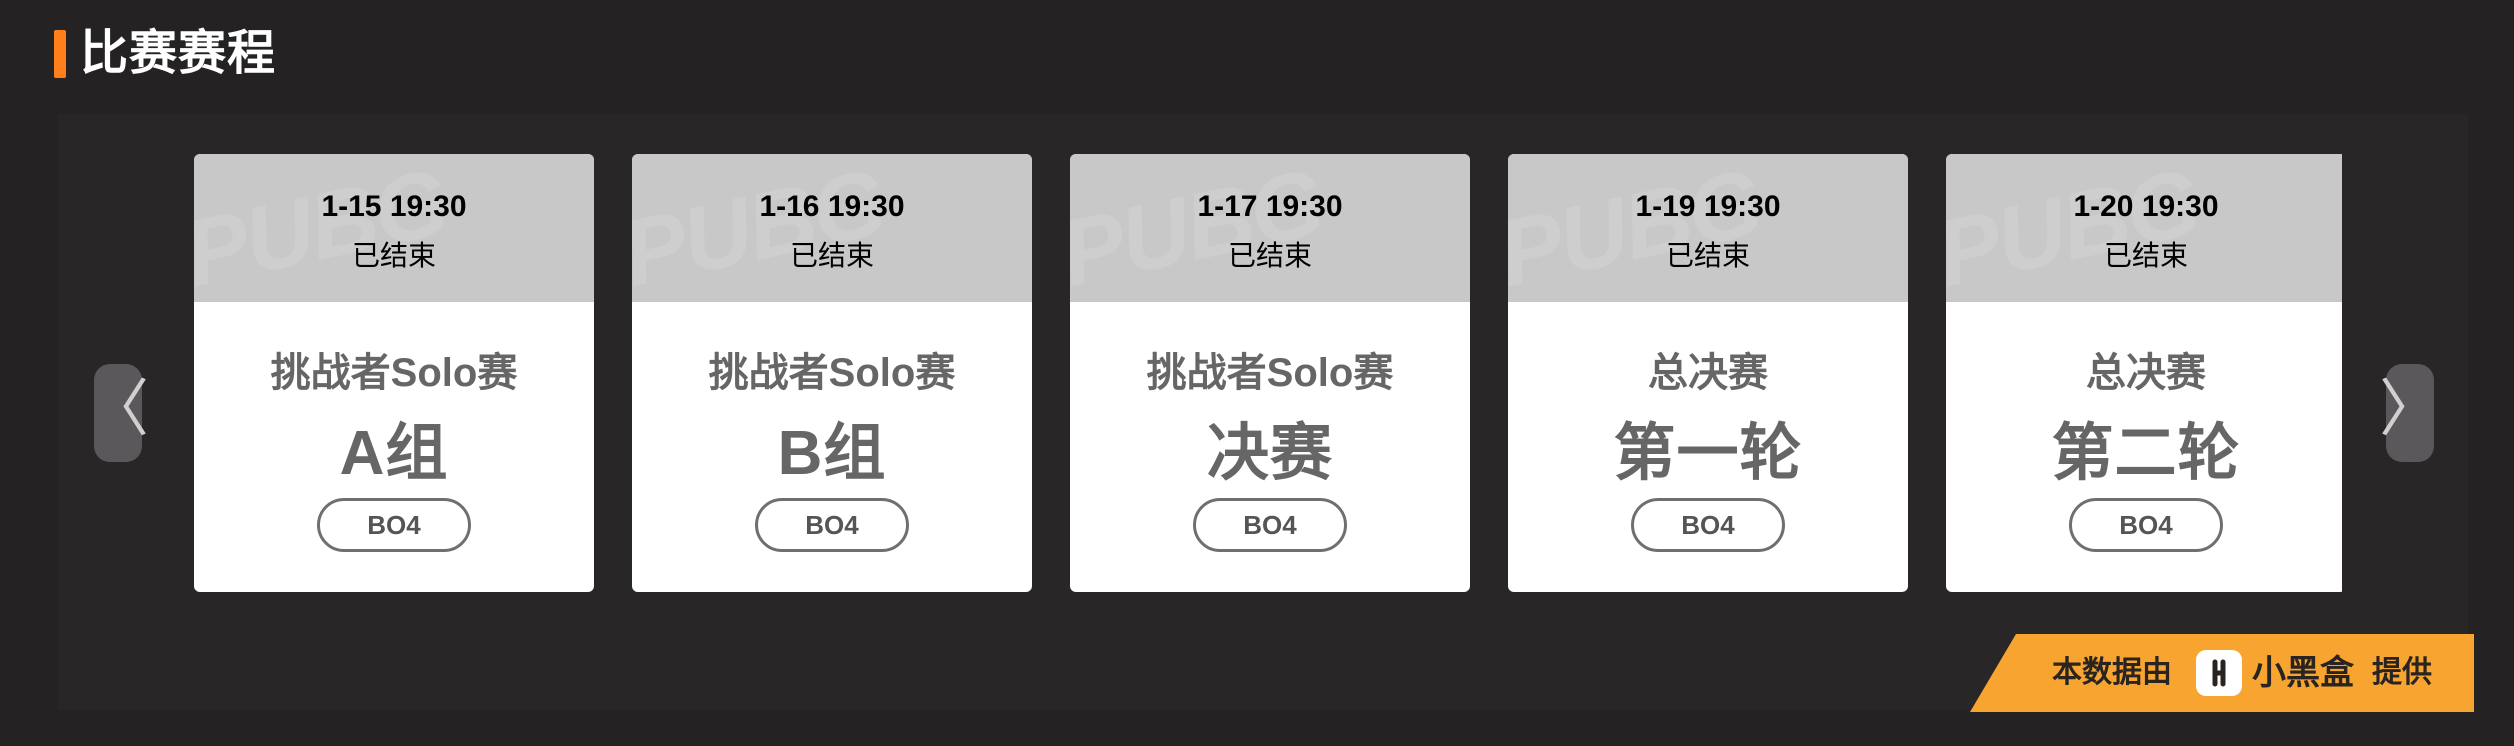 This screenshot has height=746, width=2514. I want to click on match-card: PUBG 1-20 19:30 已结束 总决赛 第二轮 BO4, so click(2144, 373).